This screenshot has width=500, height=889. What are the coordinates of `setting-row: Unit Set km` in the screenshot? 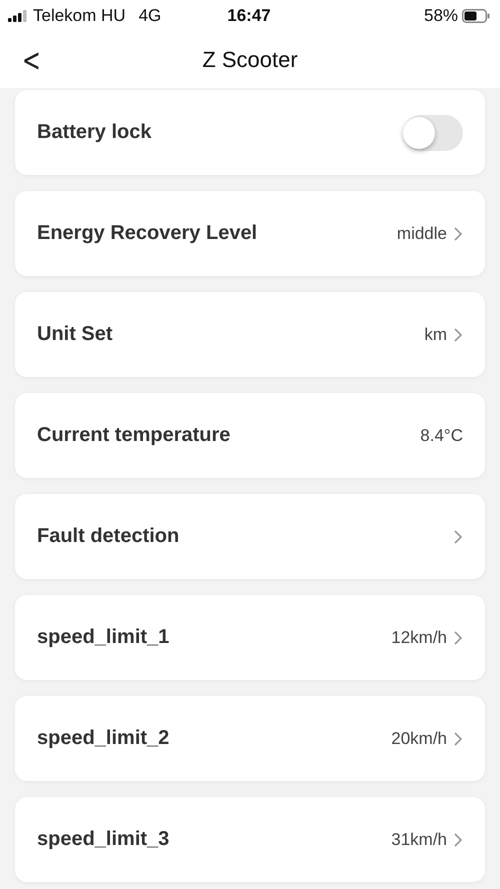 It's located at (250, 334).